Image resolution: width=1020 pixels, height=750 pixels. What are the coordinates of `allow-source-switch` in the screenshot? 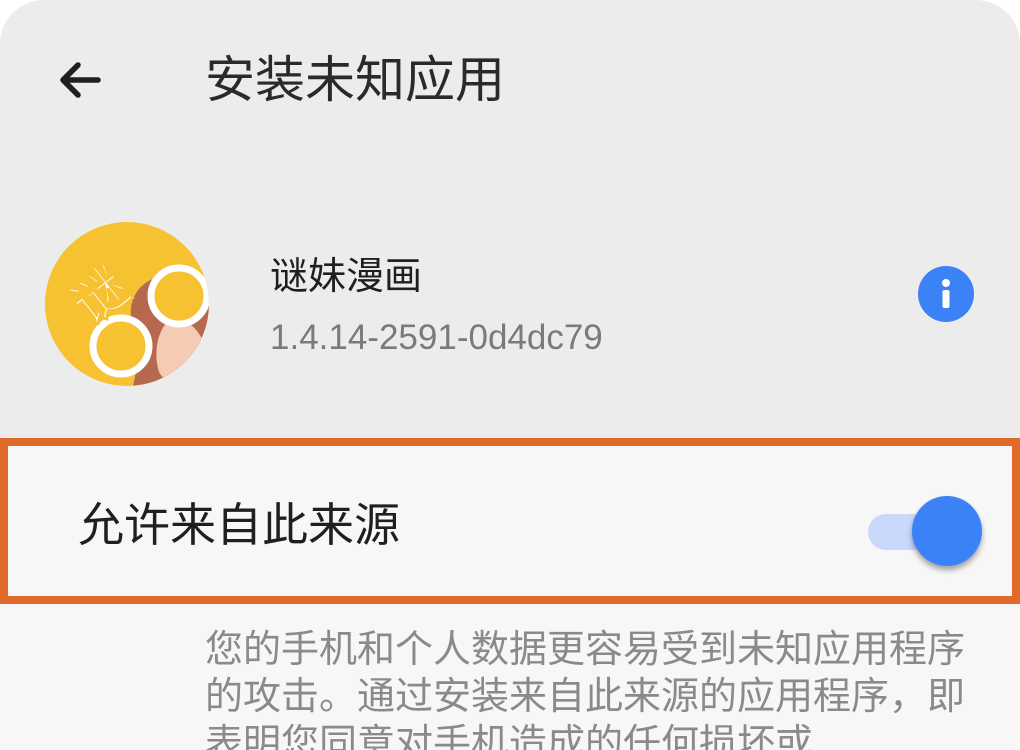 It's located at (924, 530).